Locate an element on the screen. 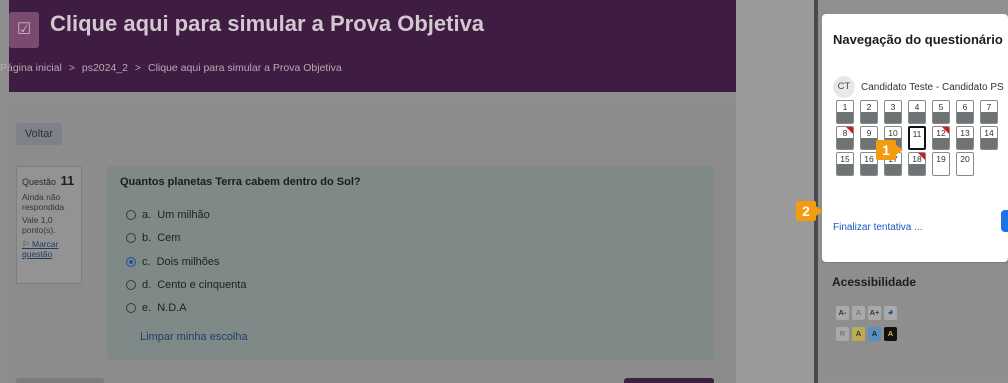  question-nav-button: 18 is located at coordinates (917, 164).